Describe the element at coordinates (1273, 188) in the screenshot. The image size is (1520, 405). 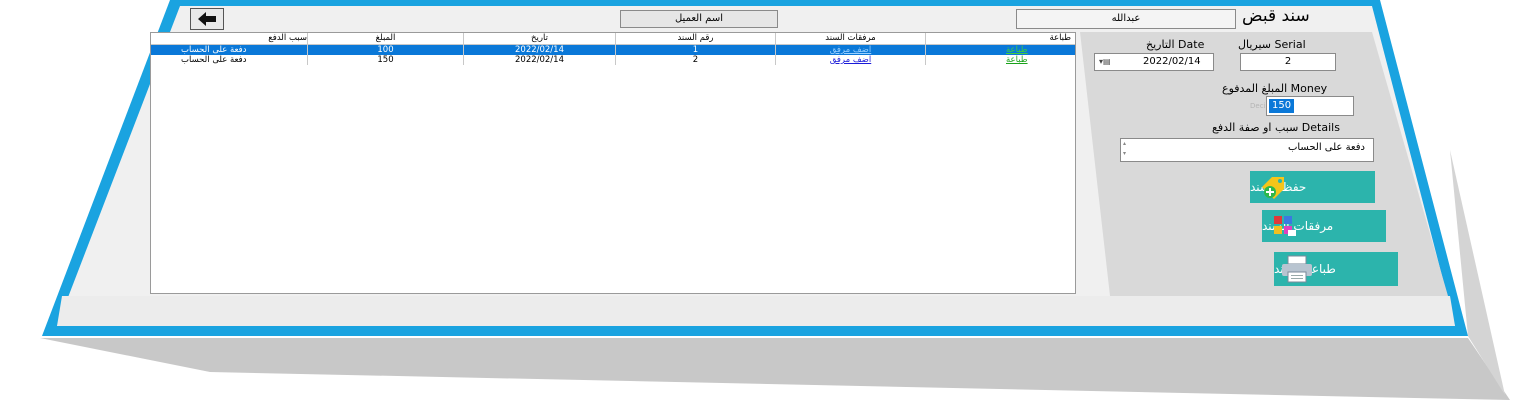
I see `tag-add-icon` at that location.